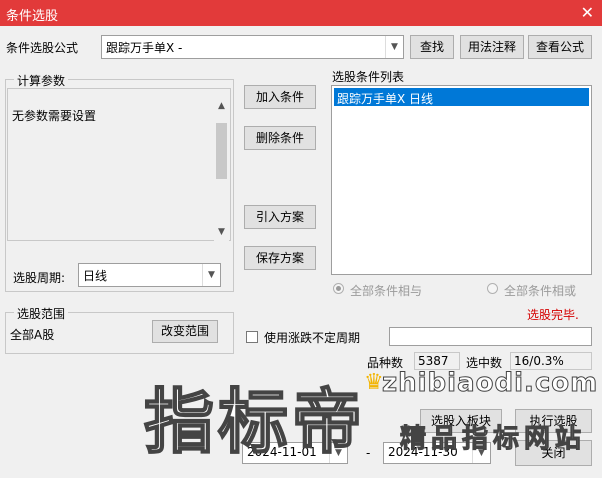  What do you see at coordinates (32, 16) in the screenshot?
I see `window-title: 条件选股` at bounding box center [32, 16].